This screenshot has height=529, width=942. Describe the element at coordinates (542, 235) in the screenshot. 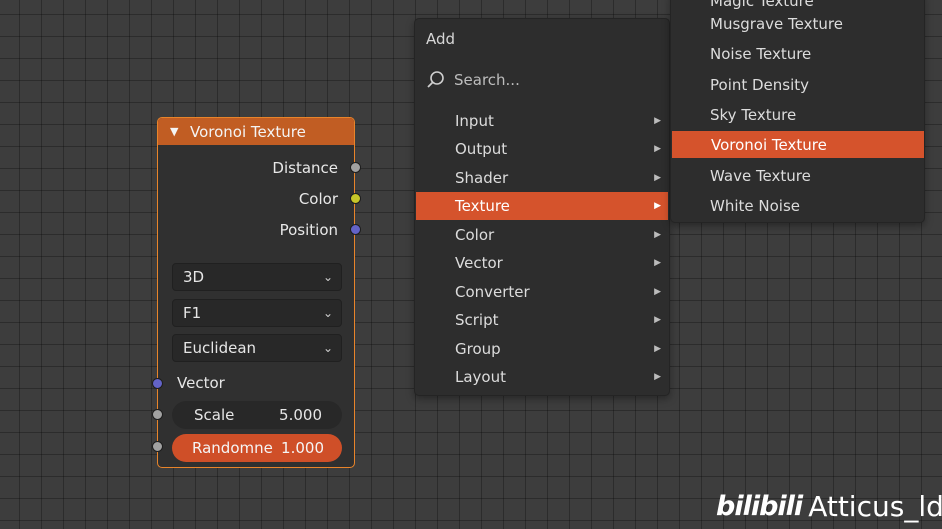

I see `menu-item-color: Color ▶` at that location.